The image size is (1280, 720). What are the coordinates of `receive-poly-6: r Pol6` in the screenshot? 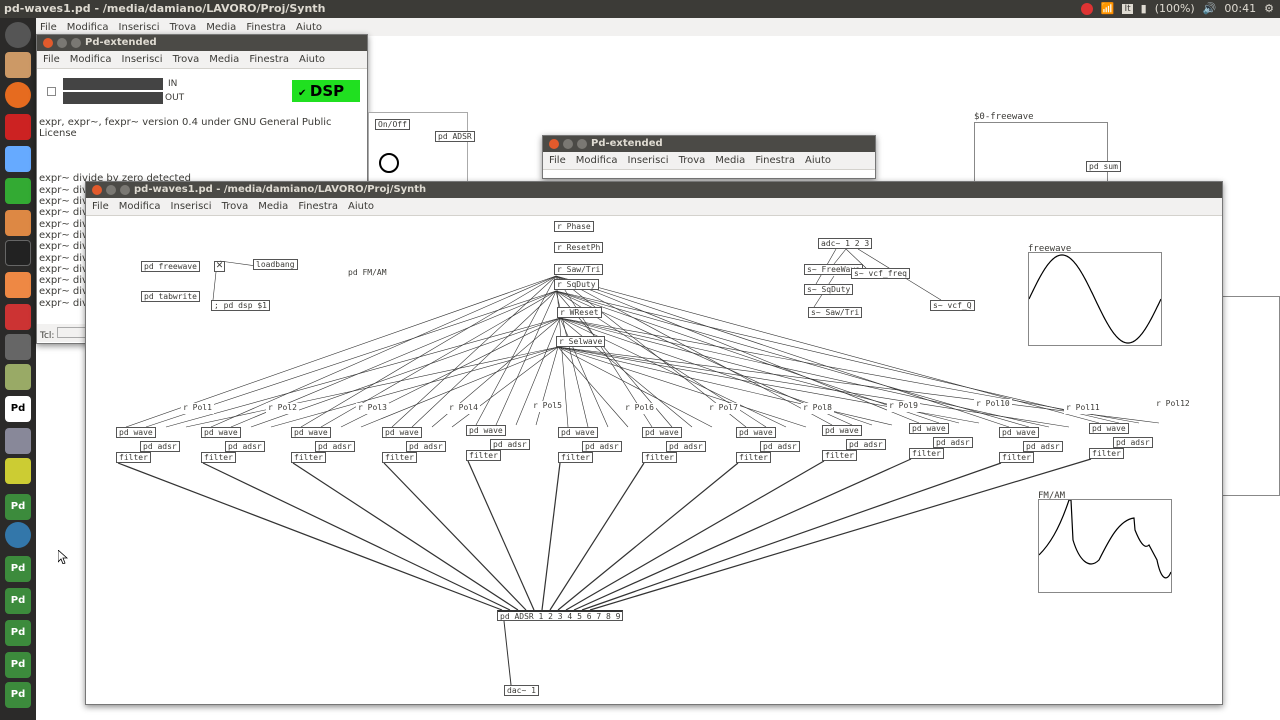 It's located at (639, 408).